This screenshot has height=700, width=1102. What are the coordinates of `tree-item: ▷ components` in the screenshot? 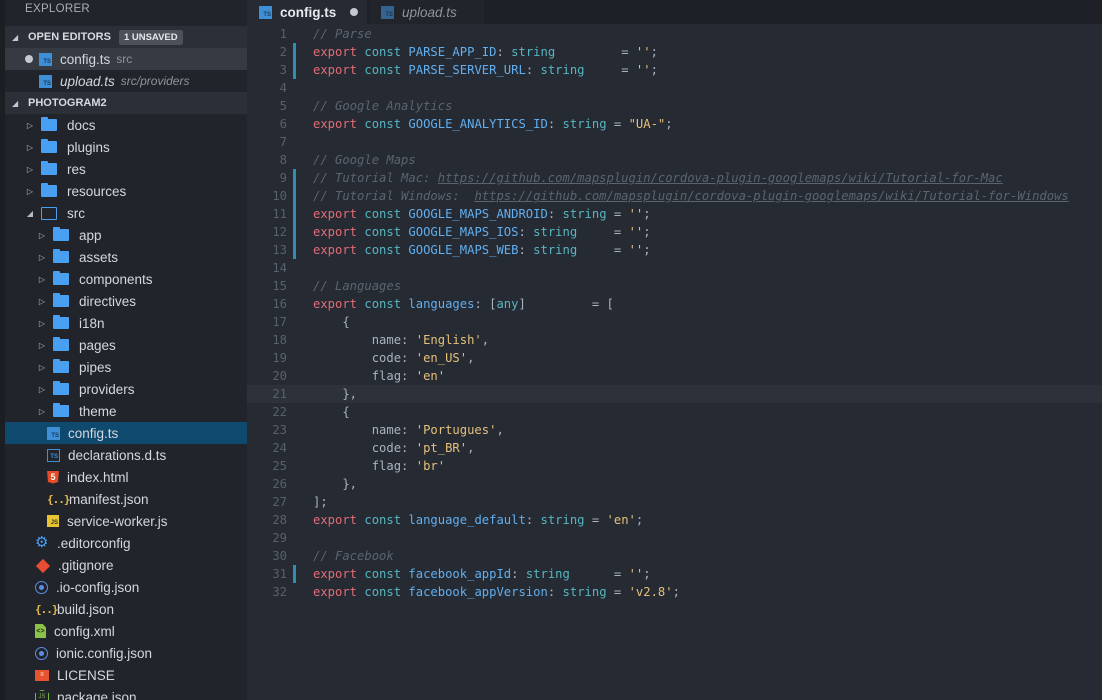 It's located at (126, 279).